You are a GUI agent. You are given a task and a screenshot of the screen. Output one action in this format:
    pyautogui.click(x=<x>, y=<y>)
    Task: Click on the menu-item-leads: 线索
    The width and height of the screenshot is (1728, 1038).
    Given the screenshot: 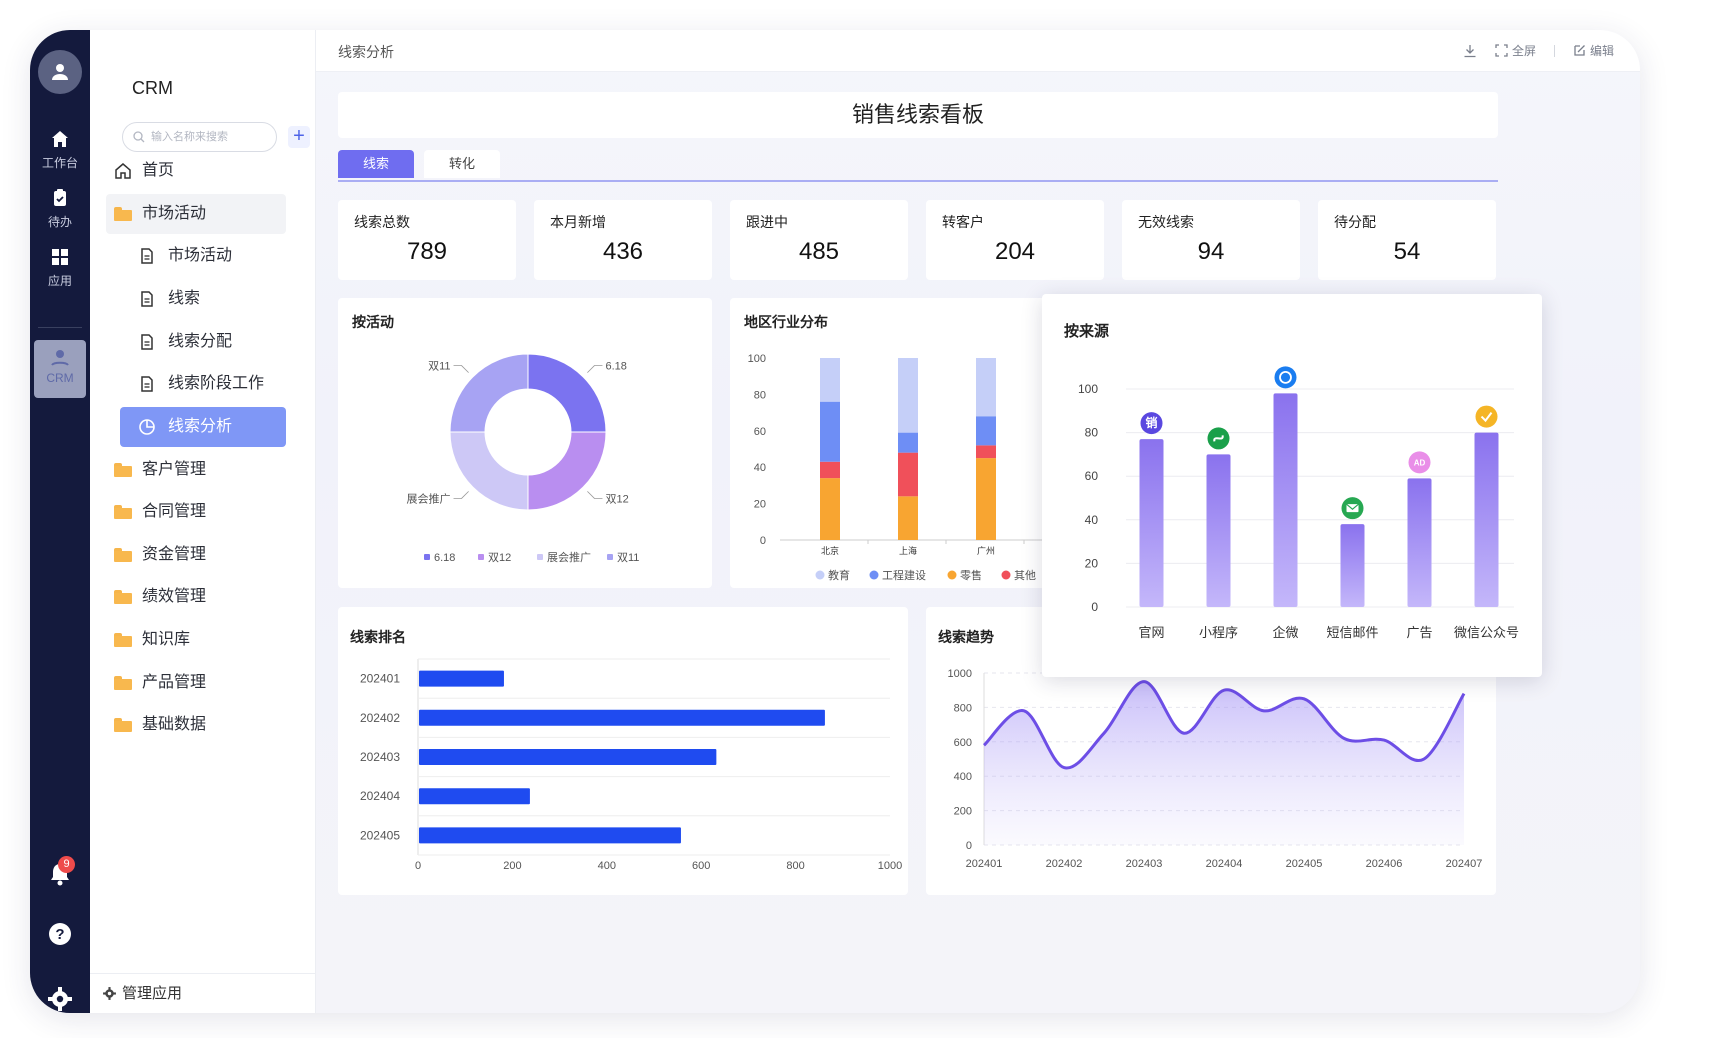 What is the action you would take?
    pyautogui.click(x=203, y=299)
    